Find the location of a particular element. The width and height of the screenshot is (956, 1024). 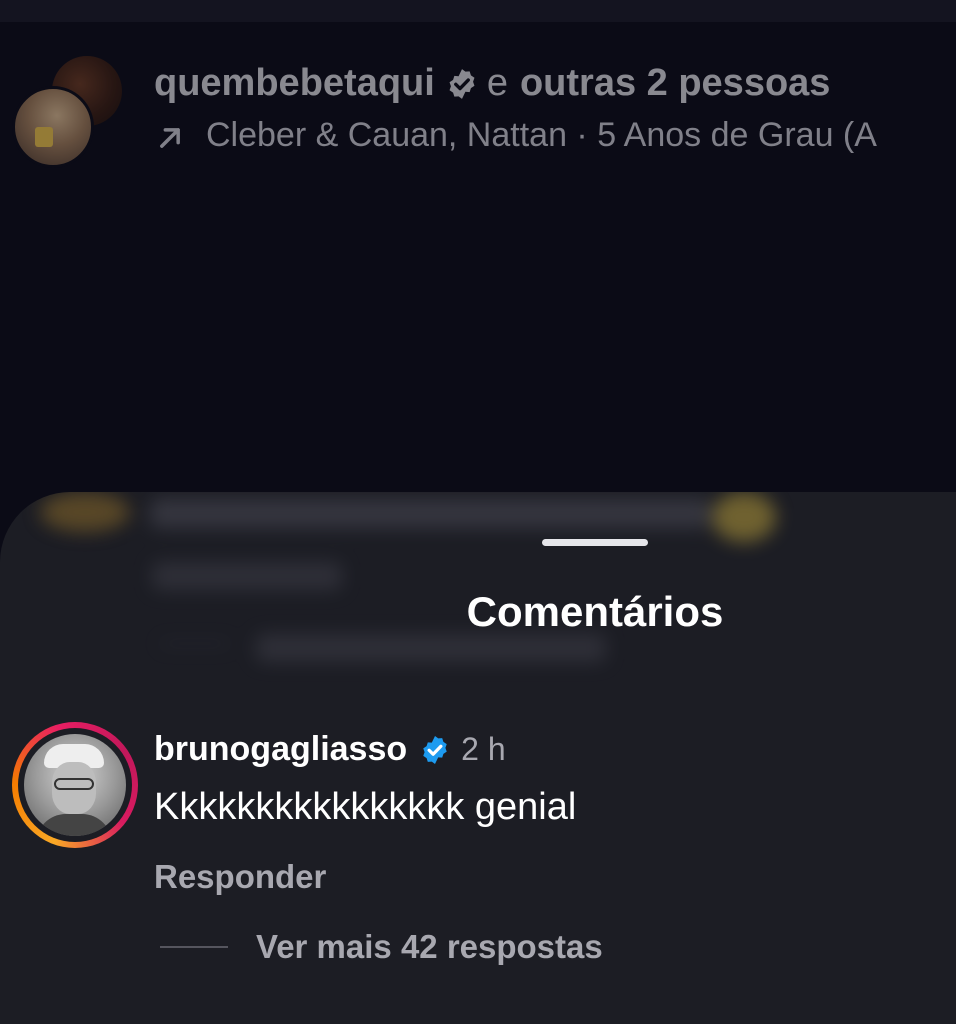

comment-timestamp: 2 h is located at coordinates (483, 749).